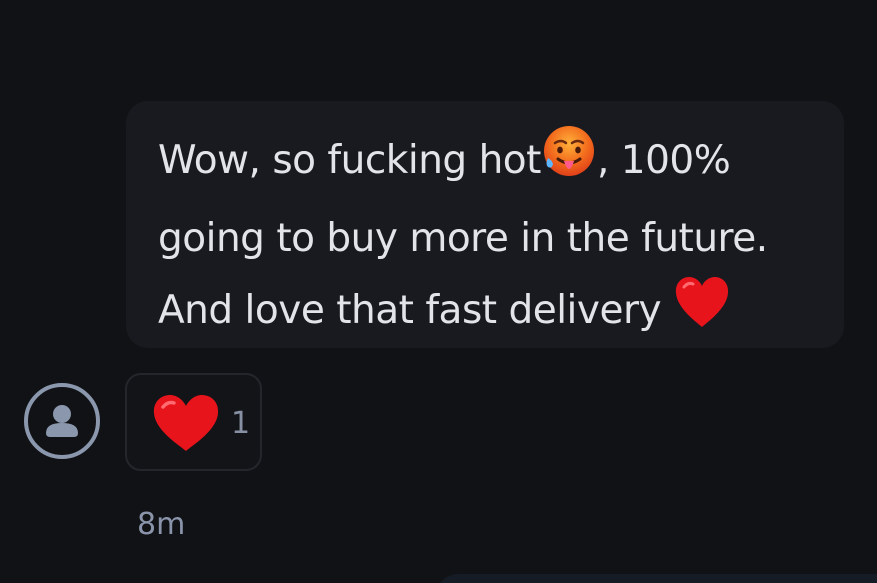 This screenshot has width=877, height=583. What do you see at coordinates (241, 423) in the screenshot?
I see `reaction-count: 1` at bounding box center [241, 423].